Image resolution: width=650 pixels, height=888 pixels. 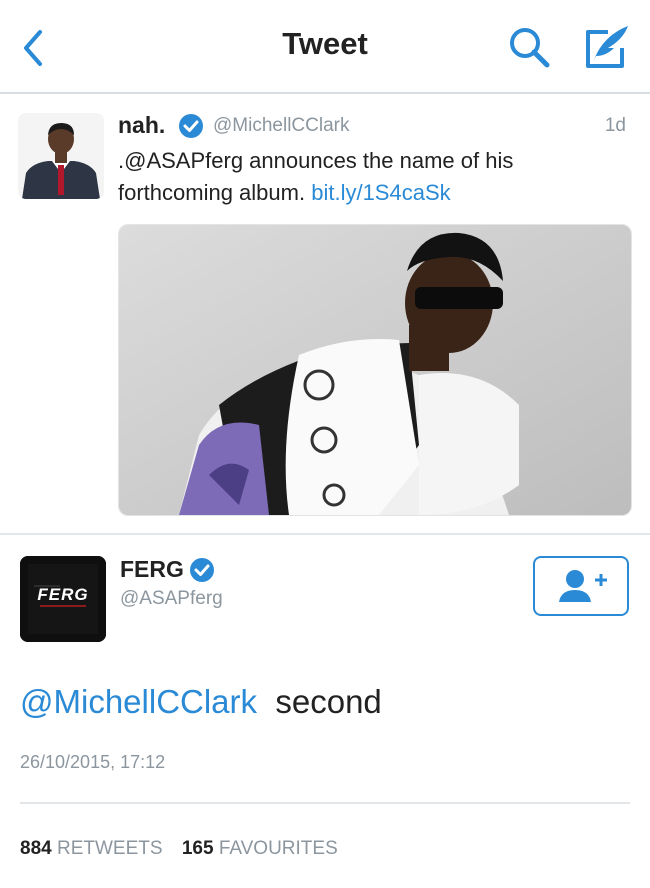 I want to click on search-icon, so click(x=530, y=48).